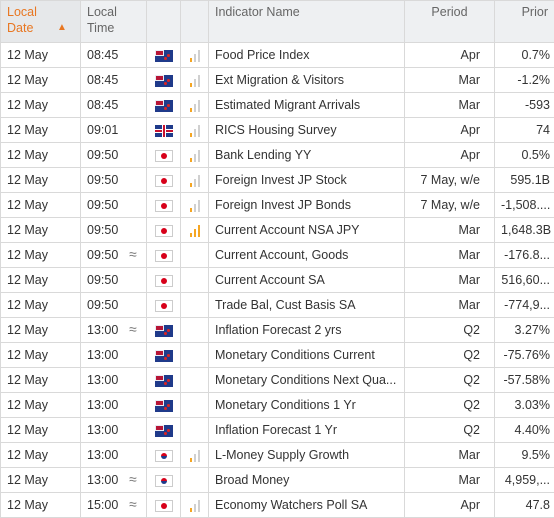  Describe the element at coordinates (307, 205) in the screenshot. I see `cell-indicator-name: Foreign Invest JP Bonds` at that location.